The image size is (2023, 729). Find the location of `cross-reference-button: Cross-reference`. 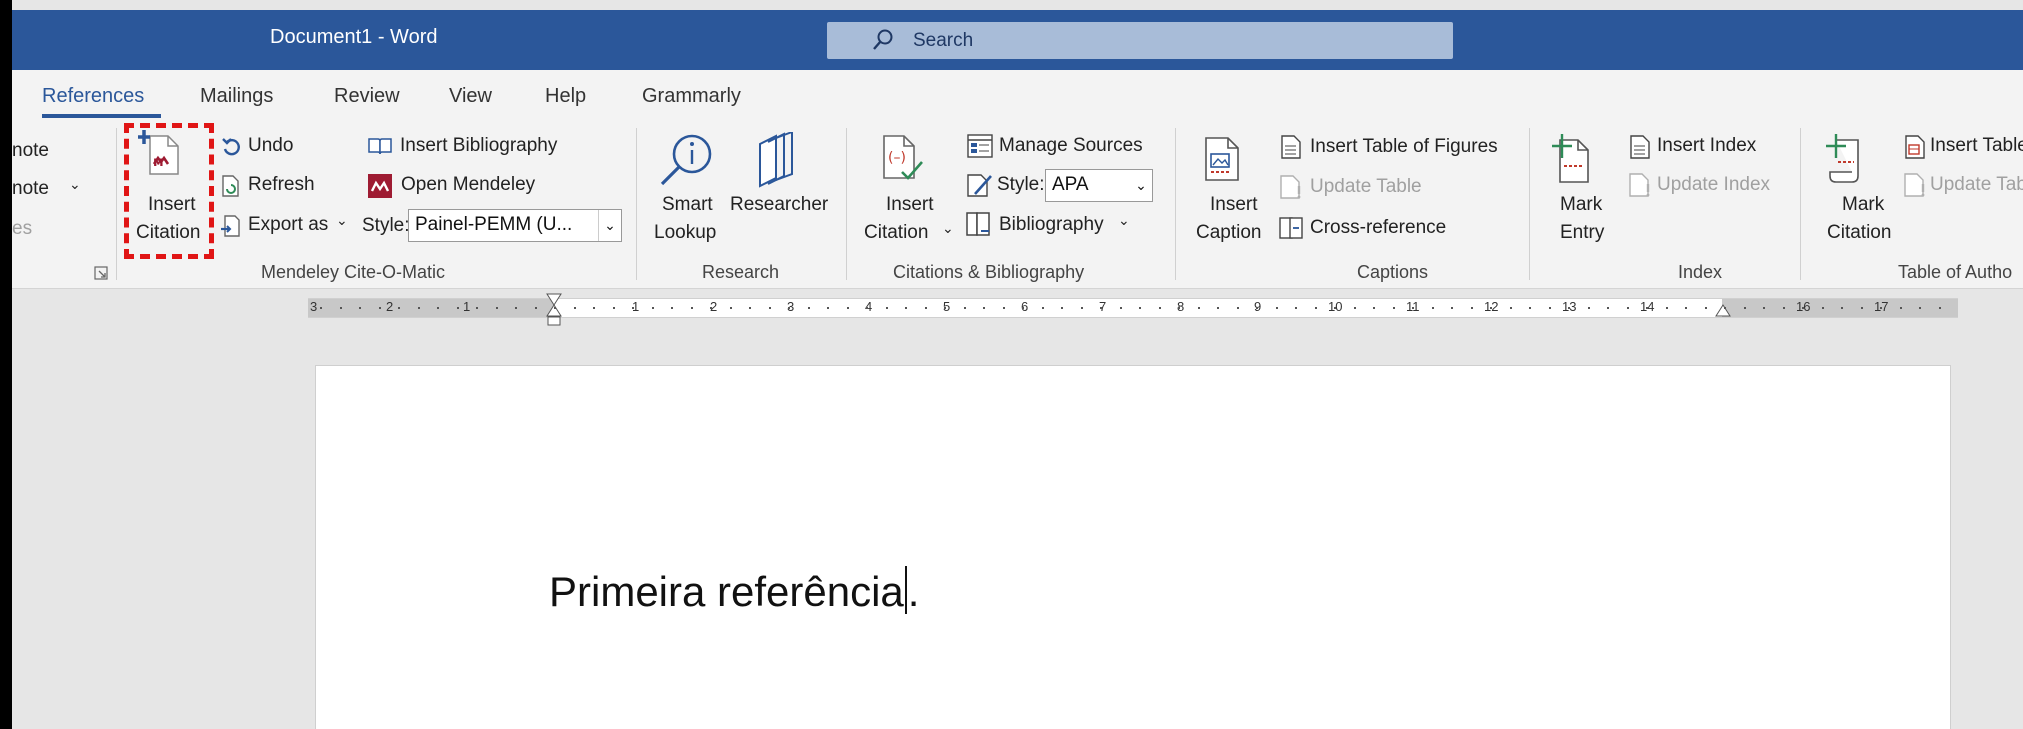

cross-reference-button: Cross-reference is located at coordinates (1378, 228).